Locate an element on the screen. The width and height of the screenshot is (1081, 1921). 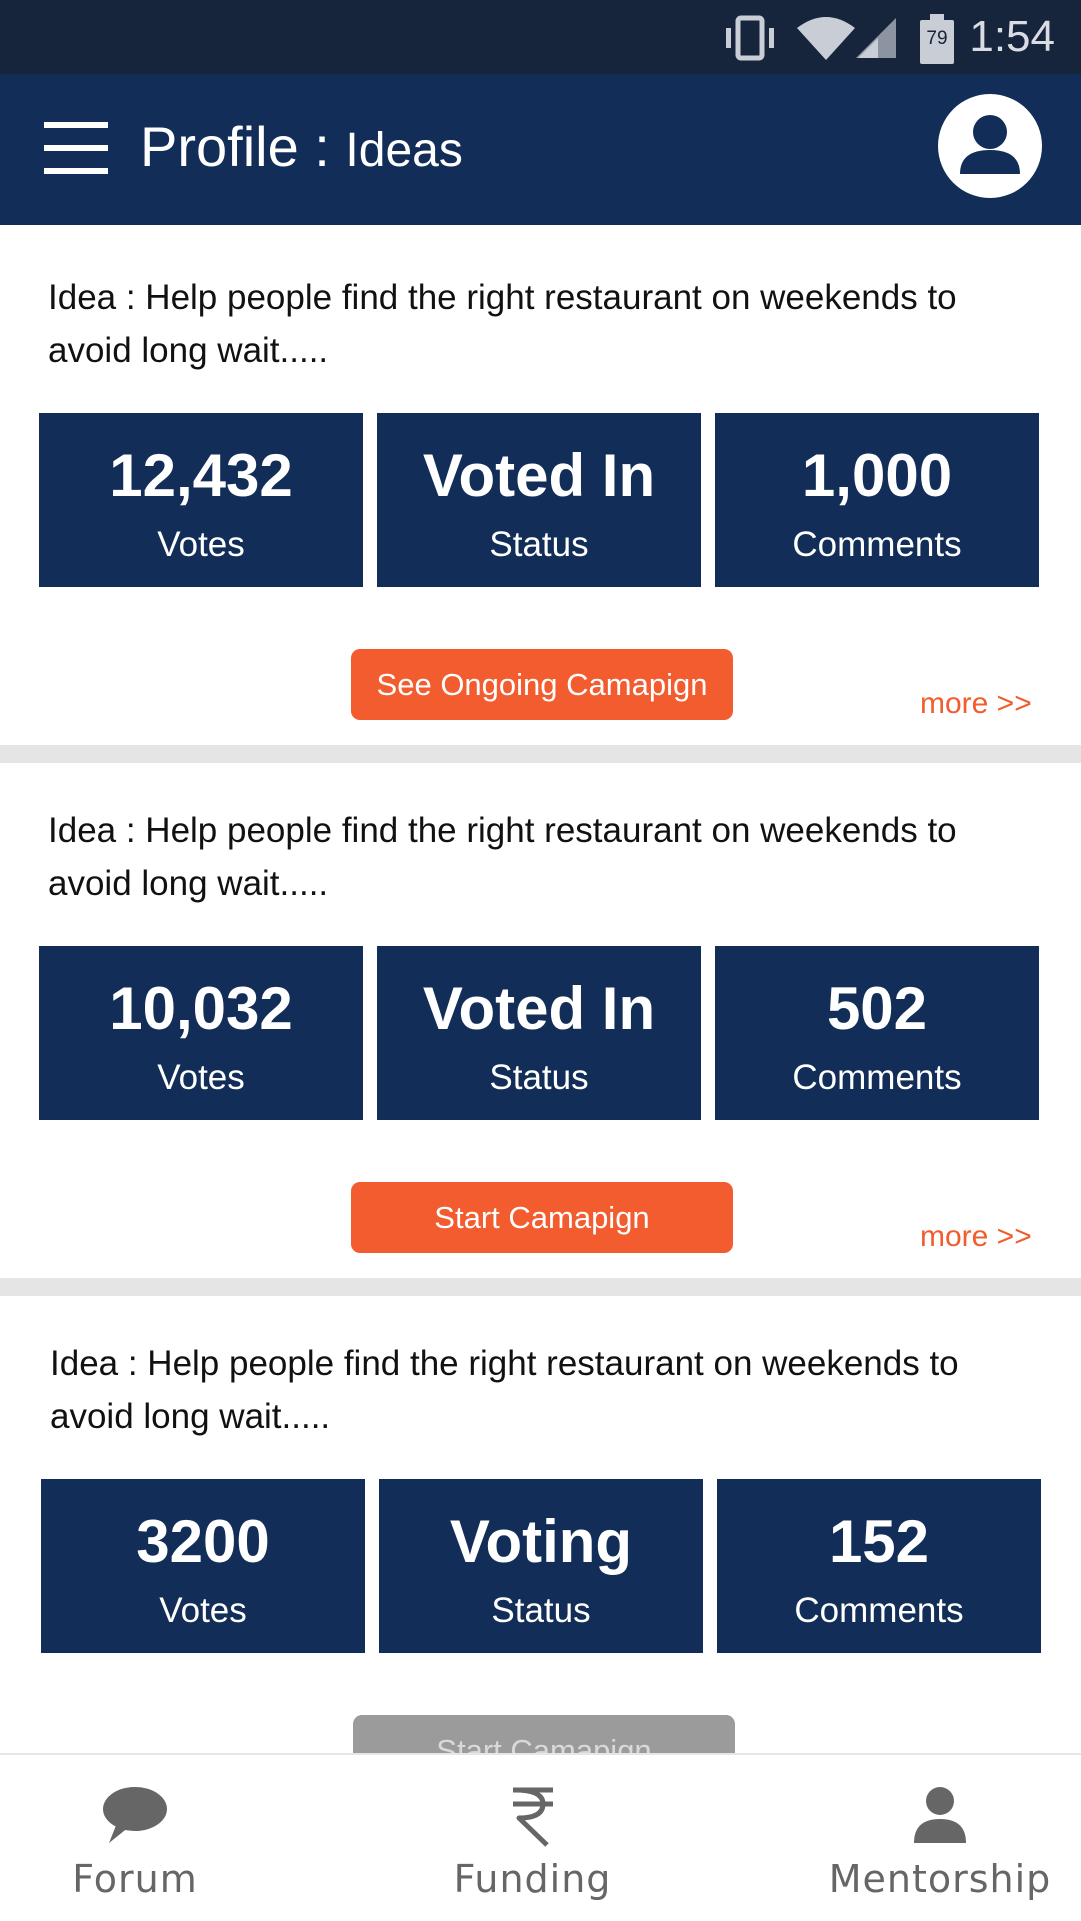
status-time: 1:54 is located at coordinates (1012, 36).